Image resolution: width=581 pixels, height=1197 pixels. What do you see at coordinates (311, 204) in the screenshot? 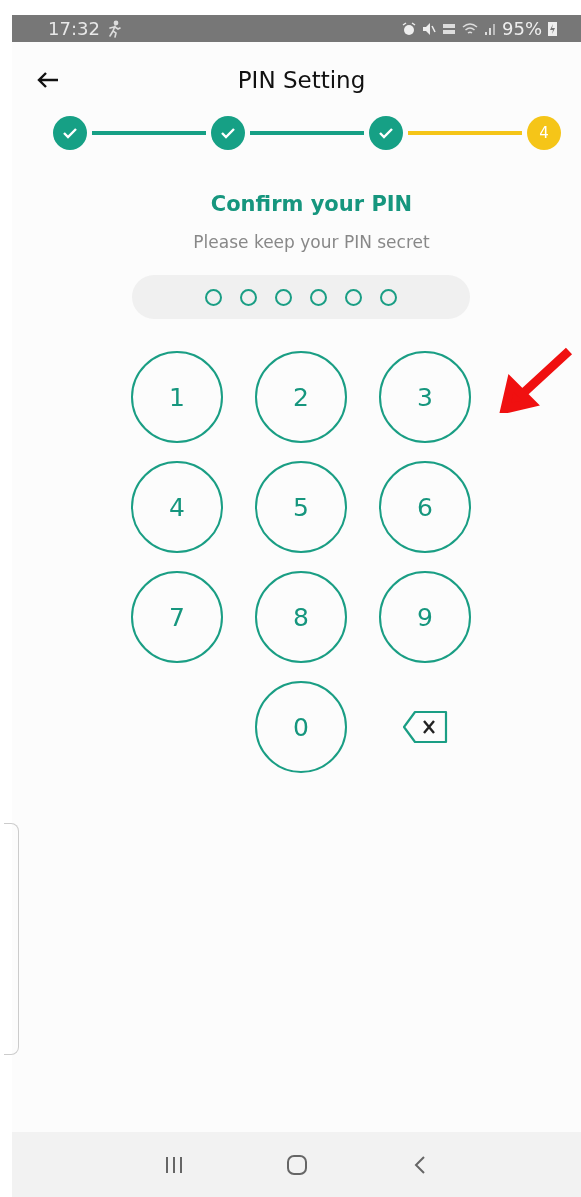
I see `heading: Confirm your PIN` at bounding box center [311, 204].